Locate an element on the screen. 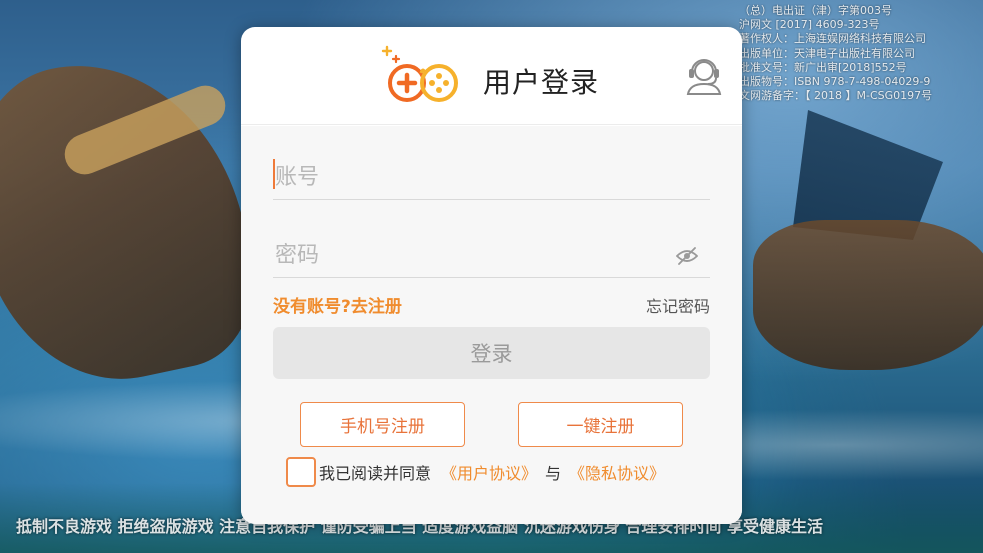 Image resolution: width=983 pixels, height=553 pixels. license-line: 著作权人：上海连娱网络科技有限公司 is located at coordinates (832, 39).